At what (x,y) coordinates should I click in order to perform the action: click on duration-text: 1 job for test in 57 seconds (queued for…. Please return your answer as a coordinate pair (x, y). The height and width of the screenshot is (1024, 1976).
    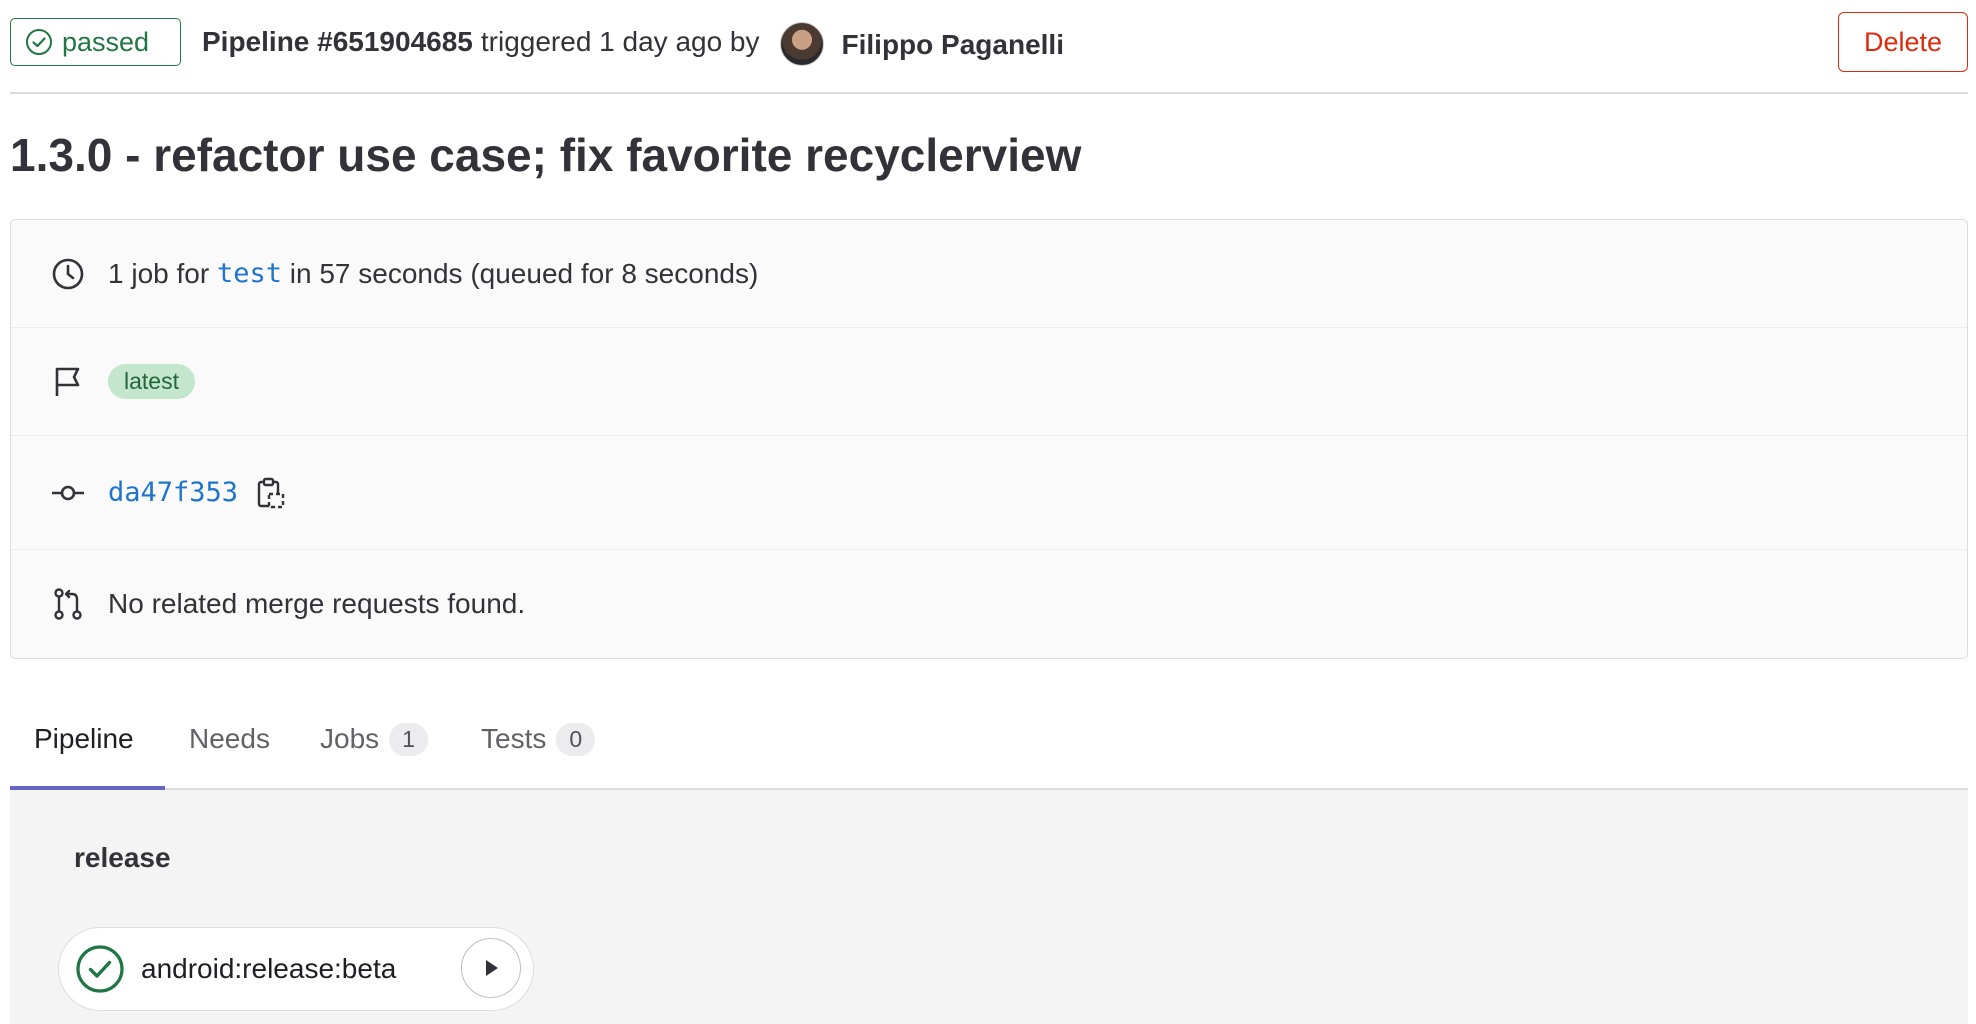
    Looking at the image, I should click on (433, 274).